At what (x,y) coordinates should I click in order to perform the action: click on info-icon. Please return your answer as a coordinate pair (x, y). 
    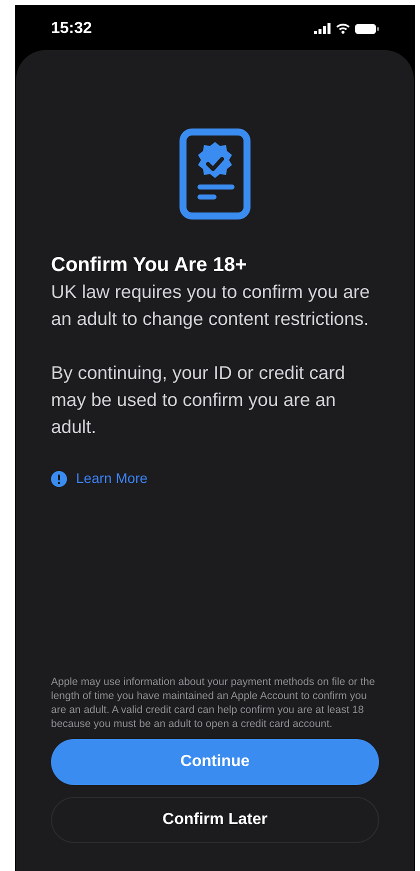
    Looking at the image, I should click on (59, 478).